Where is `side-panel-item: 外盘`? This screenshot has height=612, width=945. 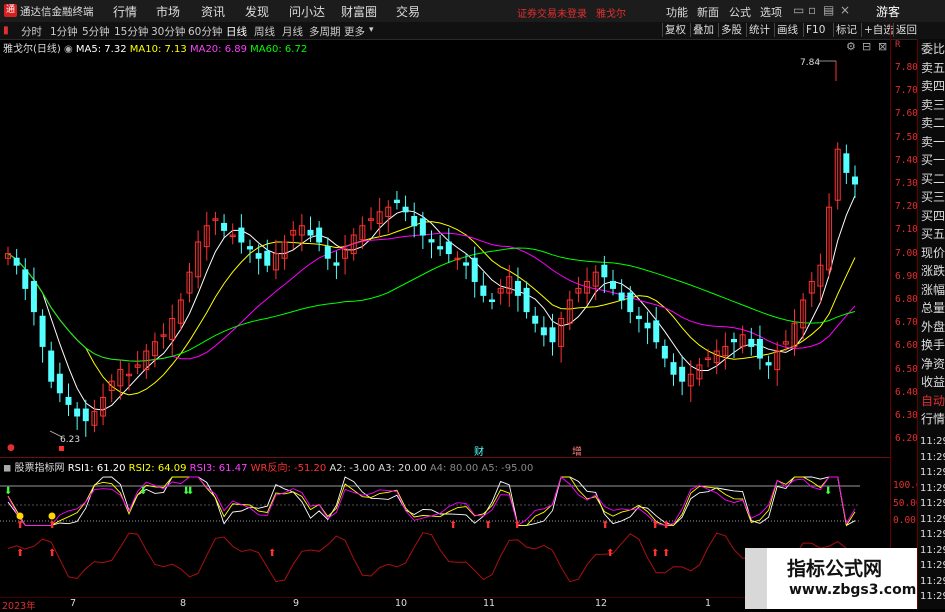 side-panel-item: 外盘 is located at coordinates (933, 327).